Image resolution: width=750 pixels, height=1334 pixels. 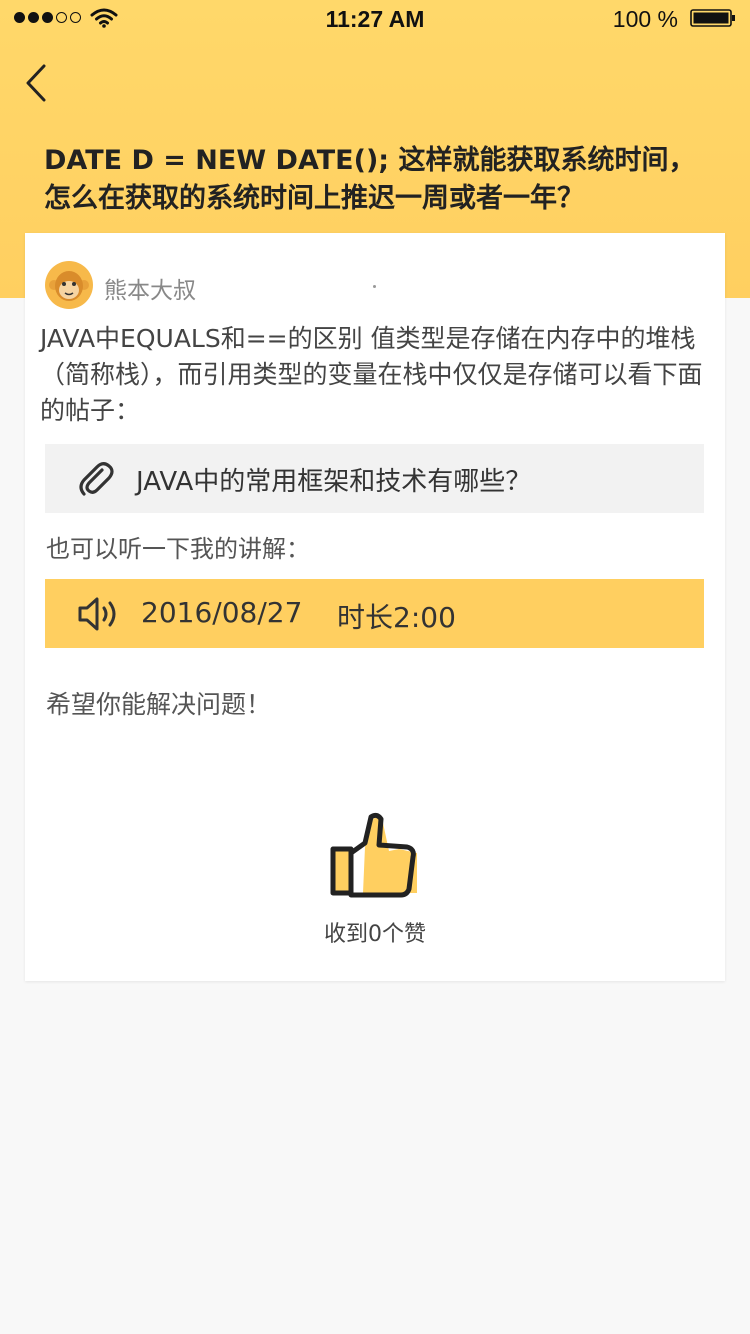 What do you see at coordinates (222, 612) in the screenshot?
I see `audio-date: 2016/08/27` at bounding box center [222, 612].